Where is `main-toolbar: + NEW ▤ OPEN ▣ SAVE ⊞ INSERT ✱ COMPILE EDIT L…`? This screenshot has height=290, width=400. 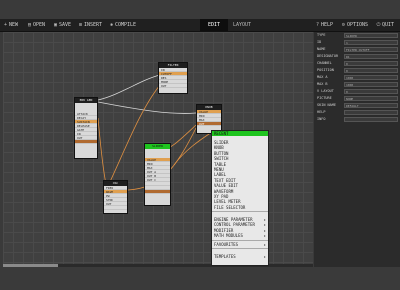
main-toolbar: + NEW ▤ OPEN ▣ SAVE ⊞ INSERT ✱ COMPILE EDIT L… is located at coordinates (200, 25).